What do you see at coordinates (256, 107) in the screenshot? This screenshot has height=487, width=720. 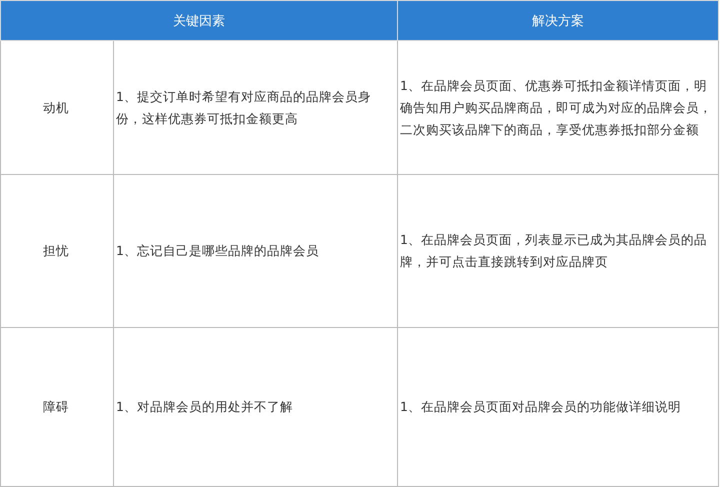 I see `table-cell: 1、提交订单时希望有对应商品的品牌会员身份，这样优惠券可抵扣金额更高` at bounding box center [256, 107].